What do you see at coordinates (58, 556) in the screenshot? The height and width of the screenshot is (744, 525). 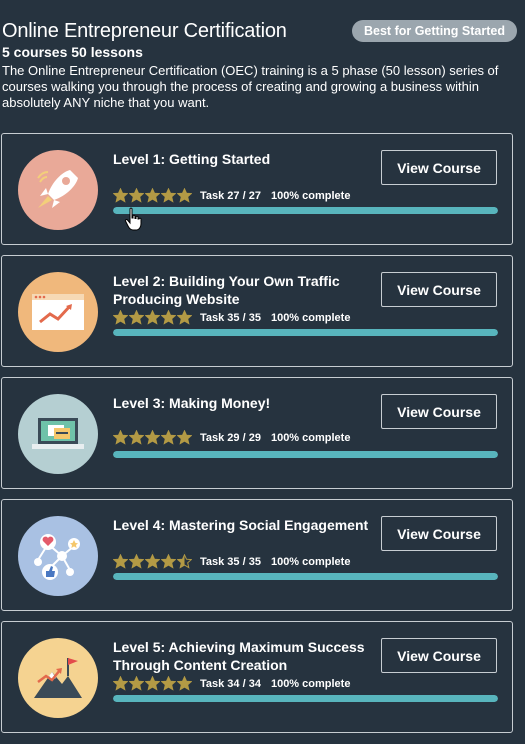 I see `social-network-icon` at bounding box center [58, 556].